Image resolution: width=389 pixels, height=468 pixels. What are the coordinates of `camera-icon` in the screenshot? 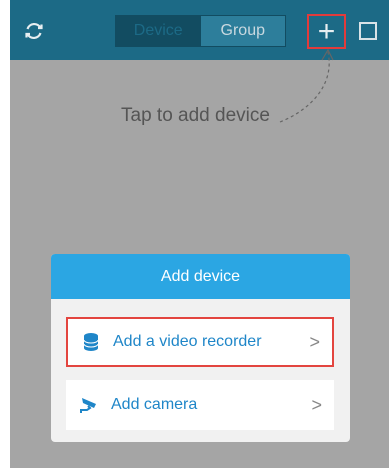 It's located at (89, 405).